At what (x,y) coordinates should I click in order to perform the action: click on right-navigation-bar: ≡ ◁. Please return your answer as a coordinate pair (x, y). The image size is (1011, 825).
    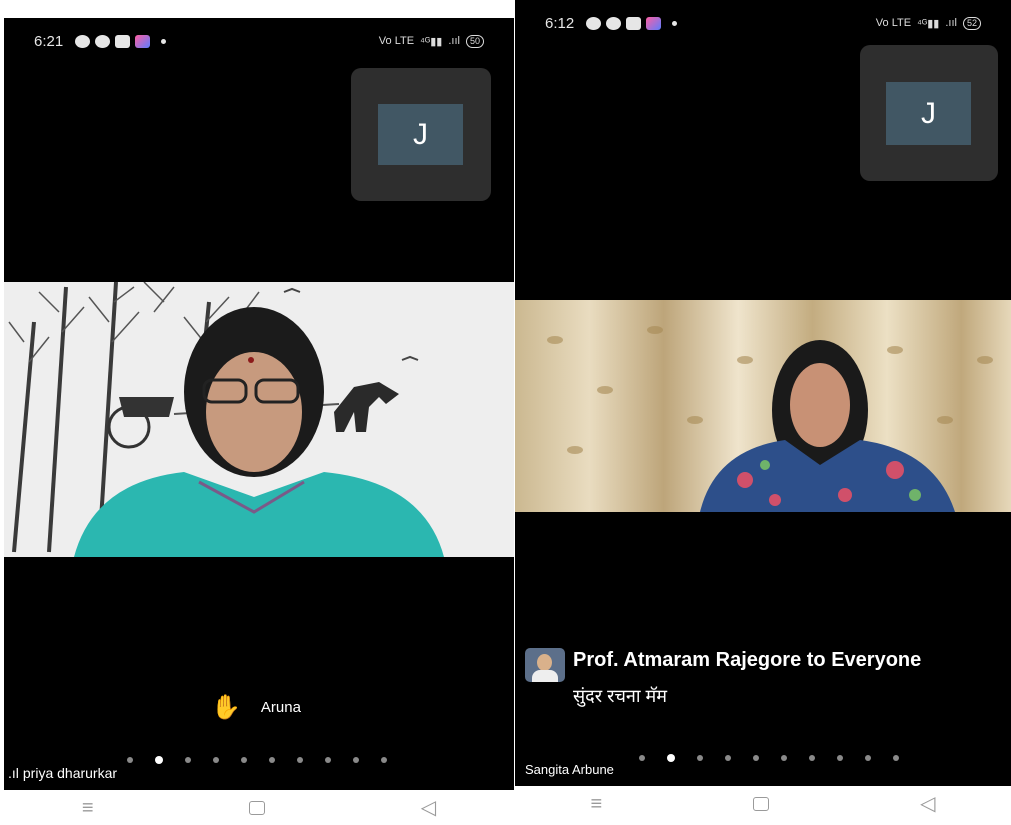
    Looking at the image, I should click on (763, 803).